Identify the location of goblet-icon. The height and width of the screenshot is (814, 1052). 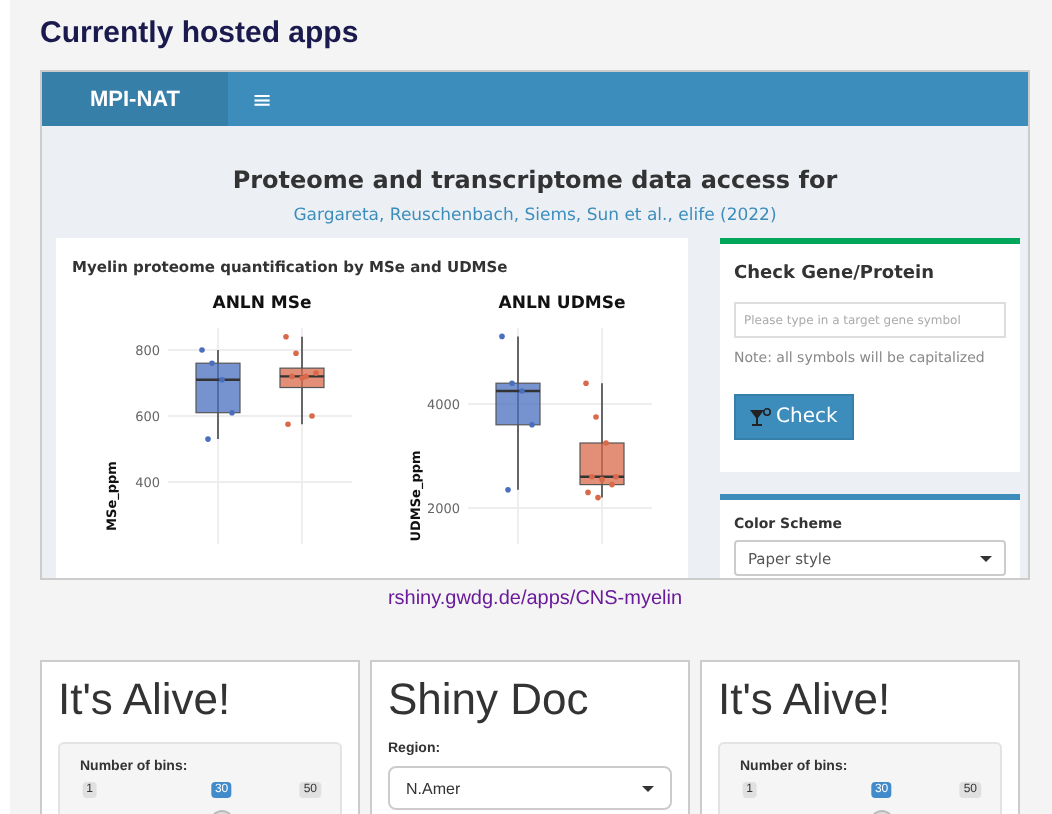
(761, 417).